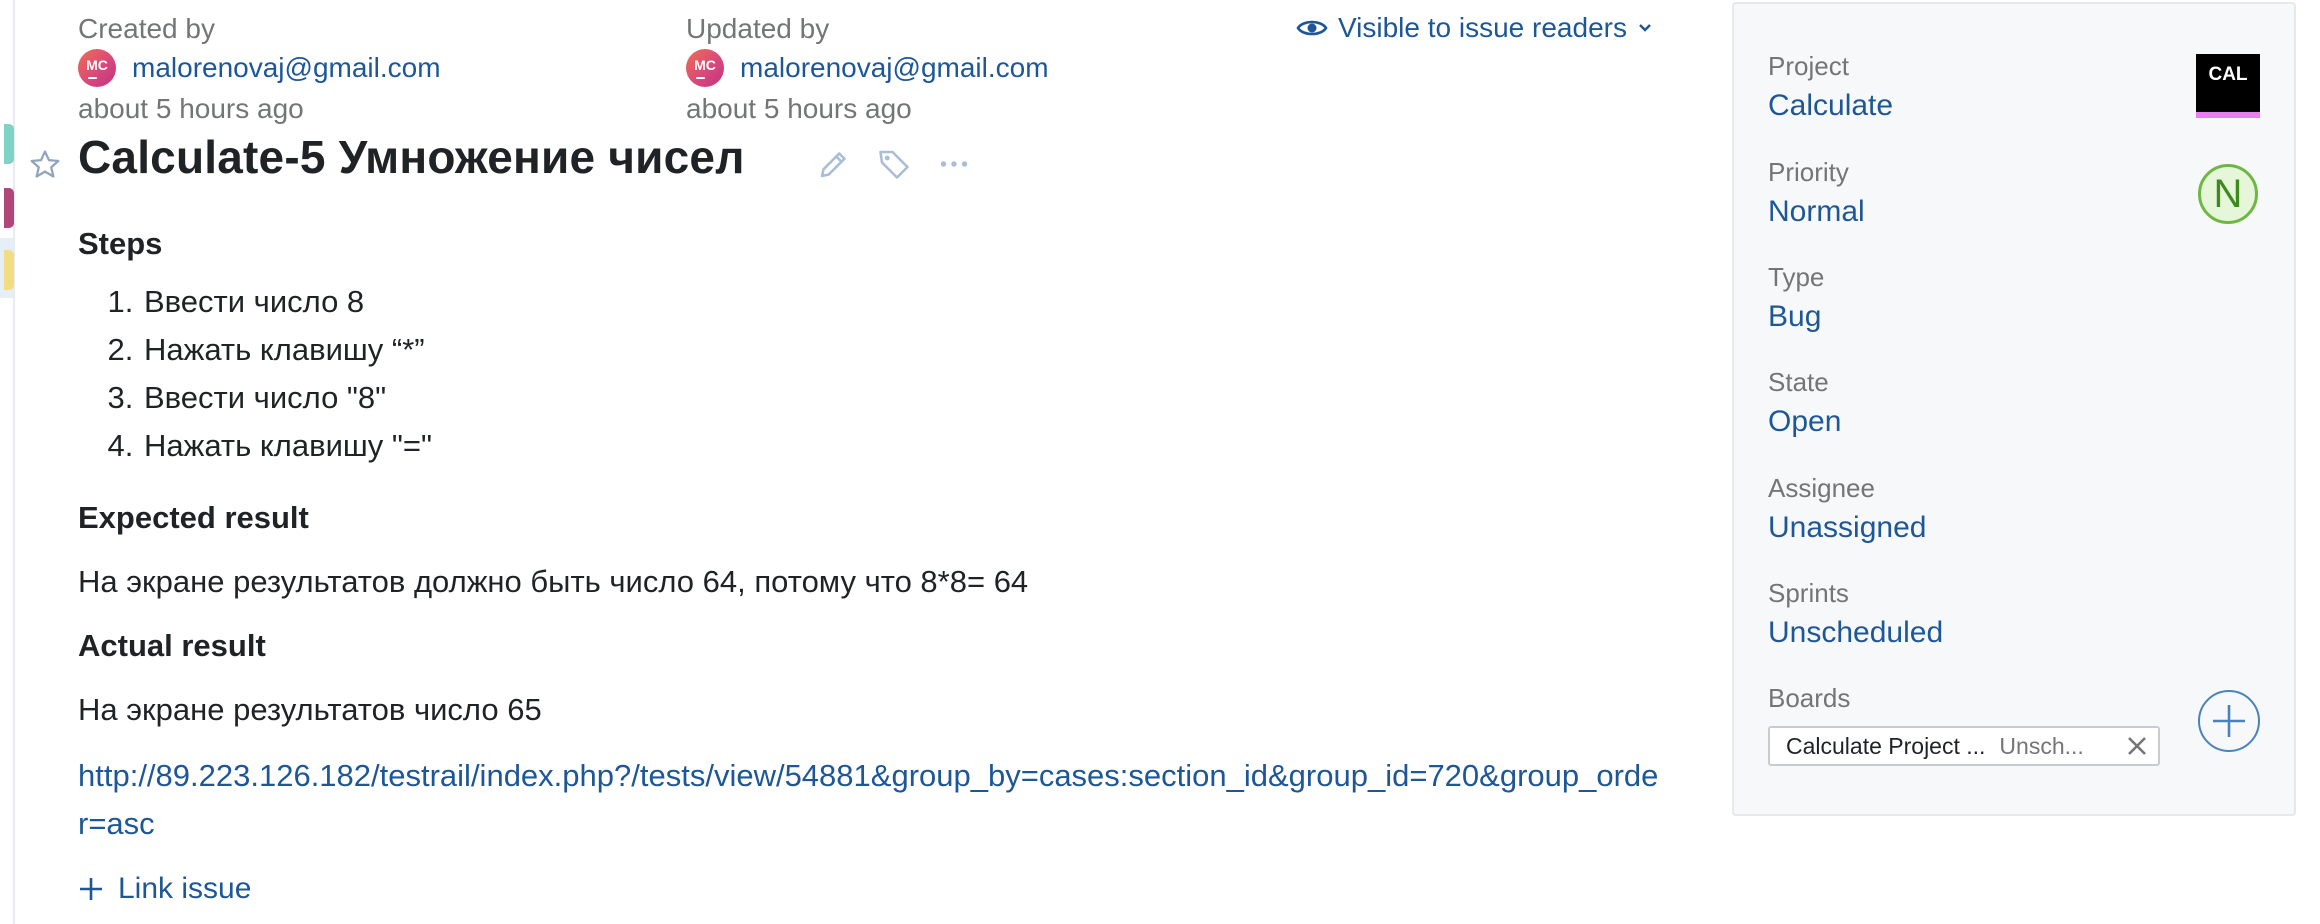 The width and height of the screenshot is (2320, 924). I want to click on expected-result-heading: Expected result, so click(193, 517).